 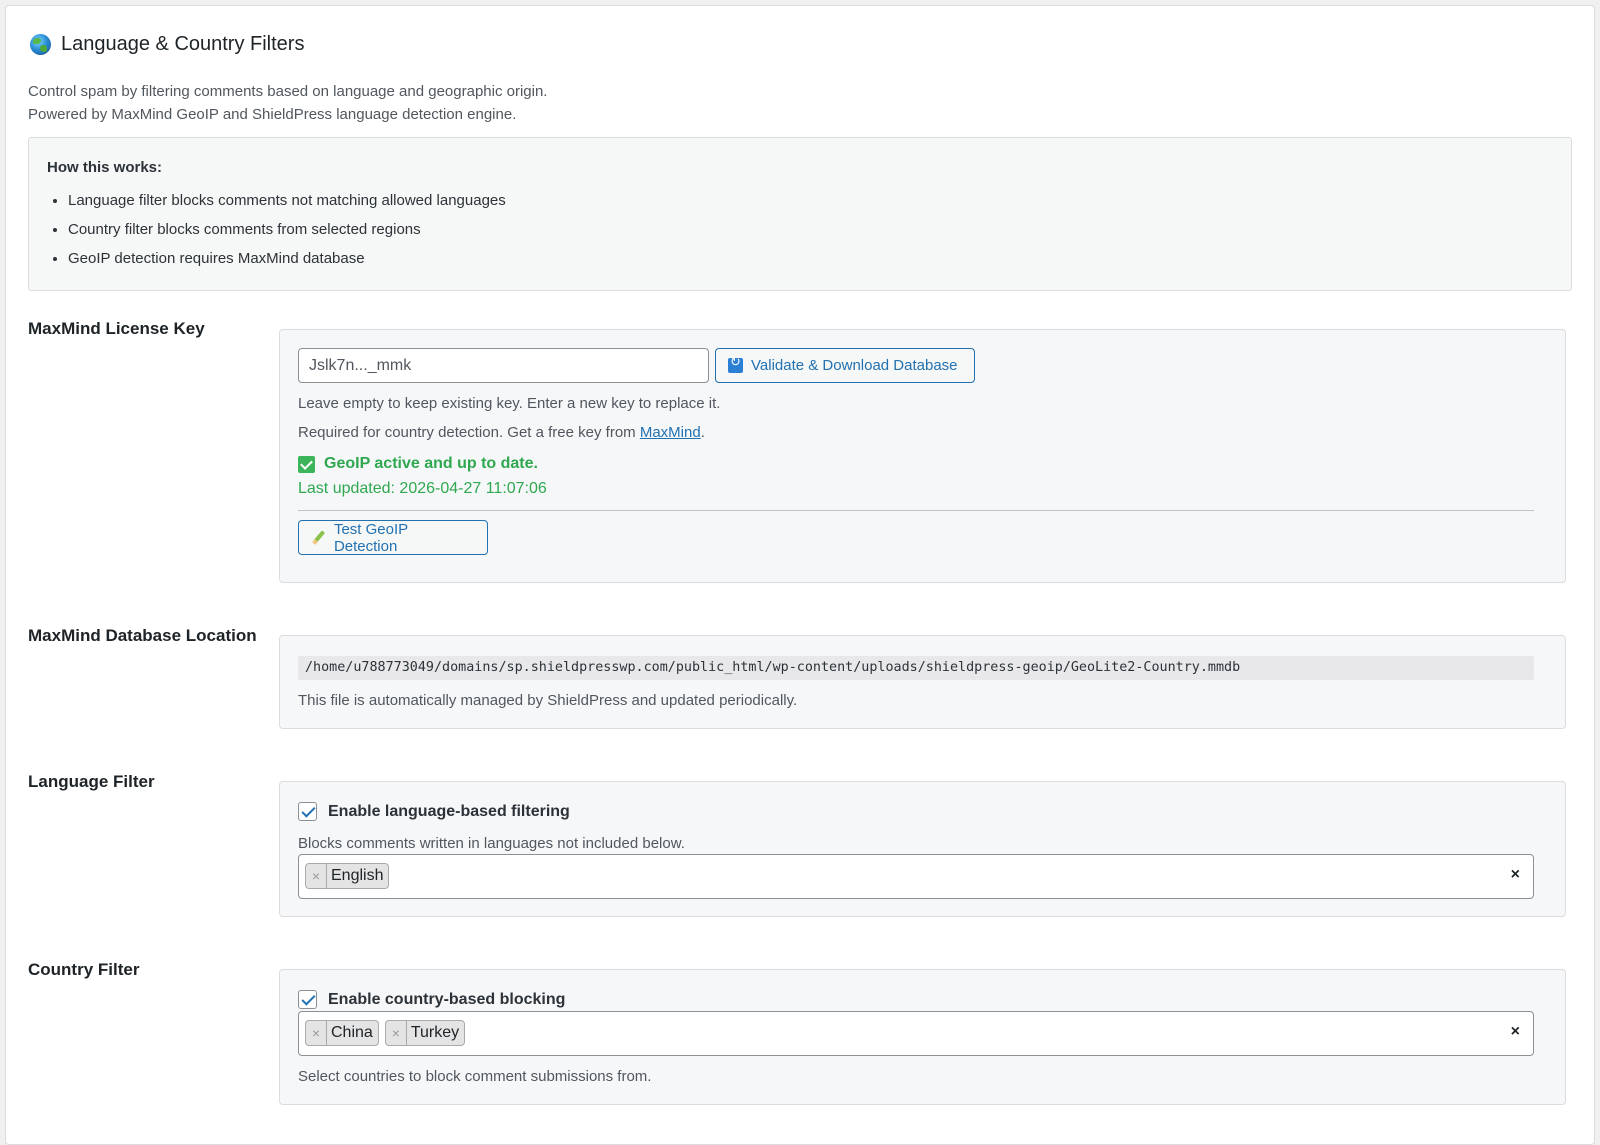 I want to click on test-geoip-button: Test GeoIP Detection, so click(x=393, y=537).